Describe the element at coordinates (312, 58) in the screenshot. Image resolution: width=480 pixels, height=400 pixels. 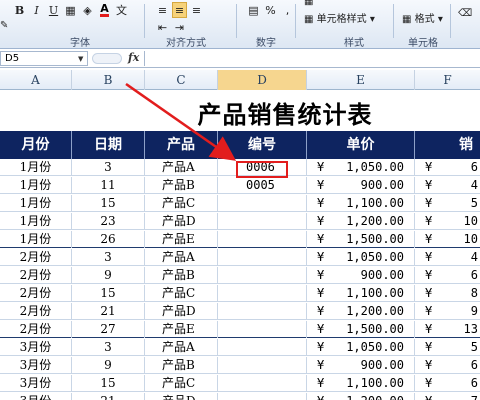
I see `formula-input` at that location.